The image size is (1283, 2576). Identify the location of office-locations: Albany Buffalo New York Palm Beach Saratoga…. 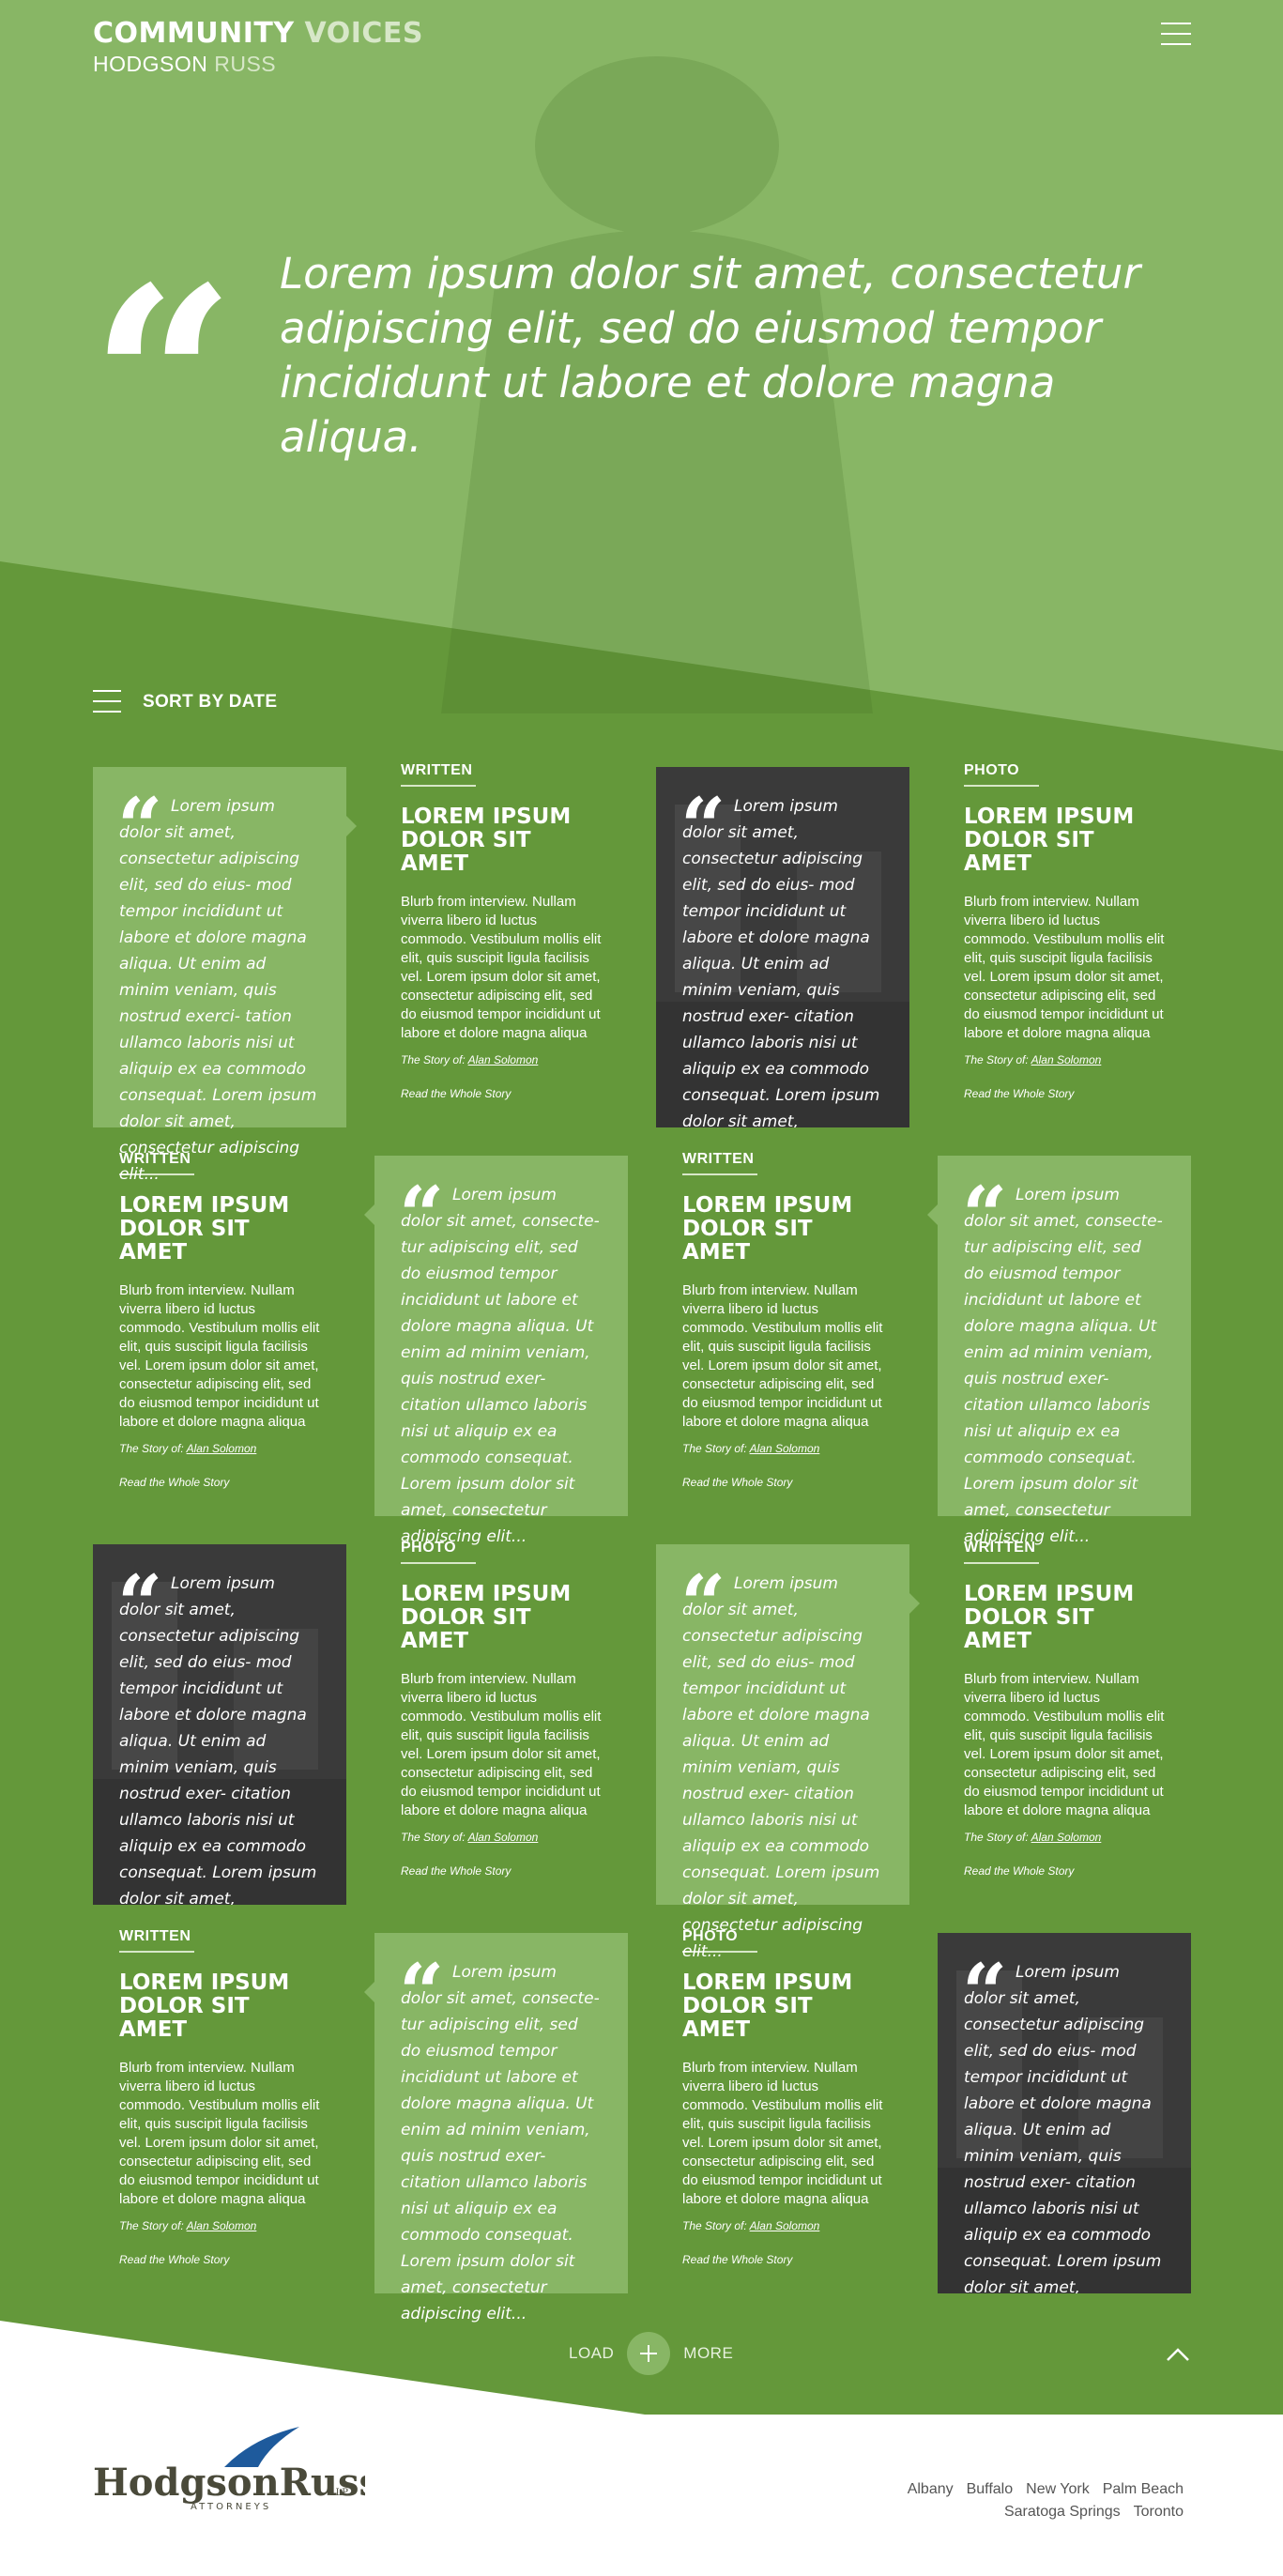
(996, 2501).